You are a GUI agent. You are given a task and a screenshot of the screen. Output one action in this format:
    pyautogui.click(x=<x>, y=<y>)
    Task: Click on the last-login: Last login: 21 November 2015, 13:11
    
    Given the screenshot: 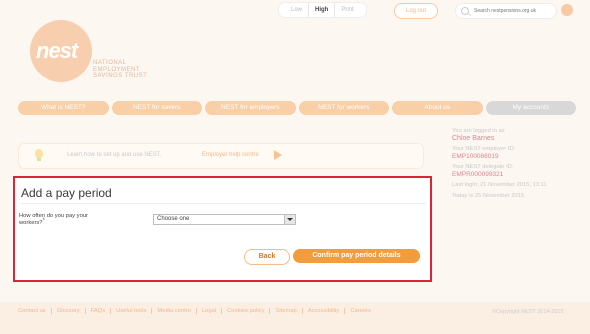 What is the action you would take?
    pyautogui.click(x=499, y=185)
    